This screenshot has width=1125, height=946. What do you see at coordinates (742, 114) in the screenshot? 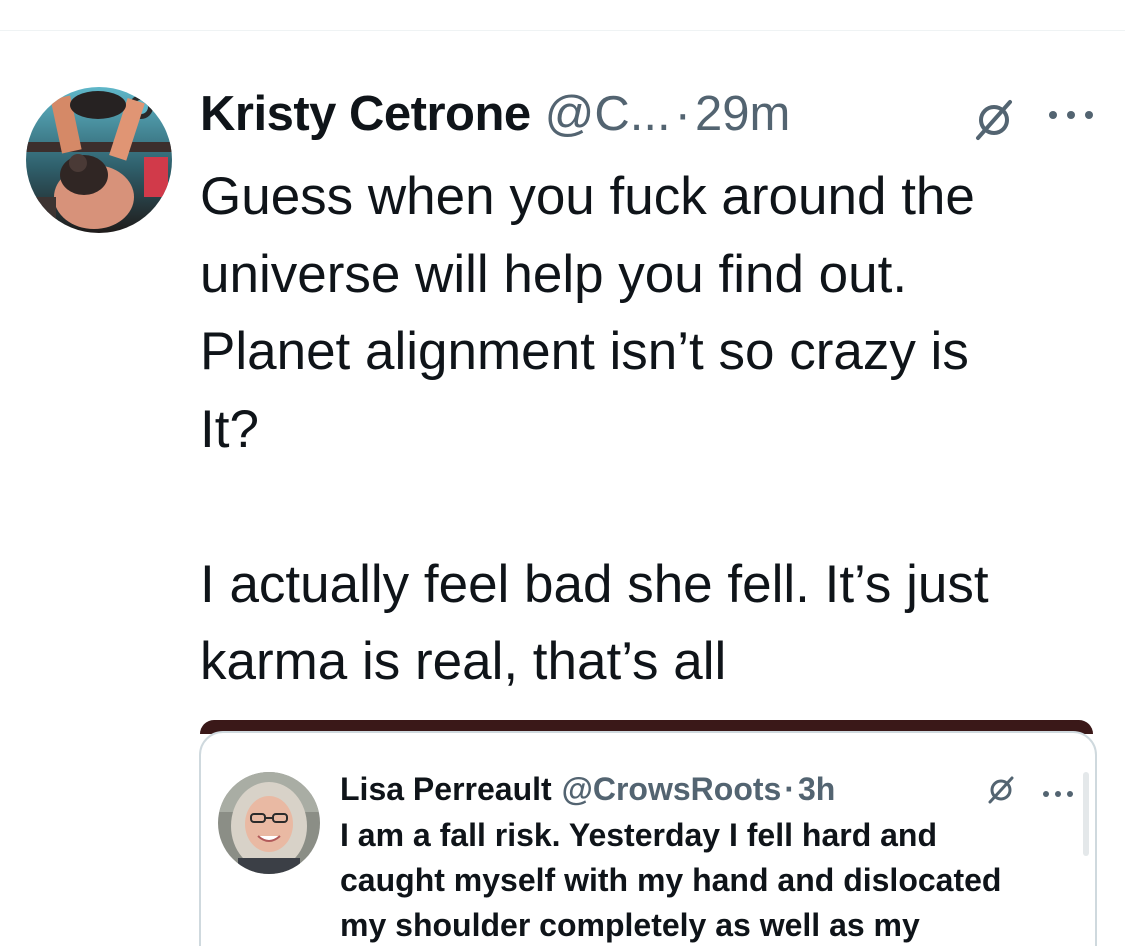
I see `tweet-timestamp: 29m` at bounding box center [742, 114].